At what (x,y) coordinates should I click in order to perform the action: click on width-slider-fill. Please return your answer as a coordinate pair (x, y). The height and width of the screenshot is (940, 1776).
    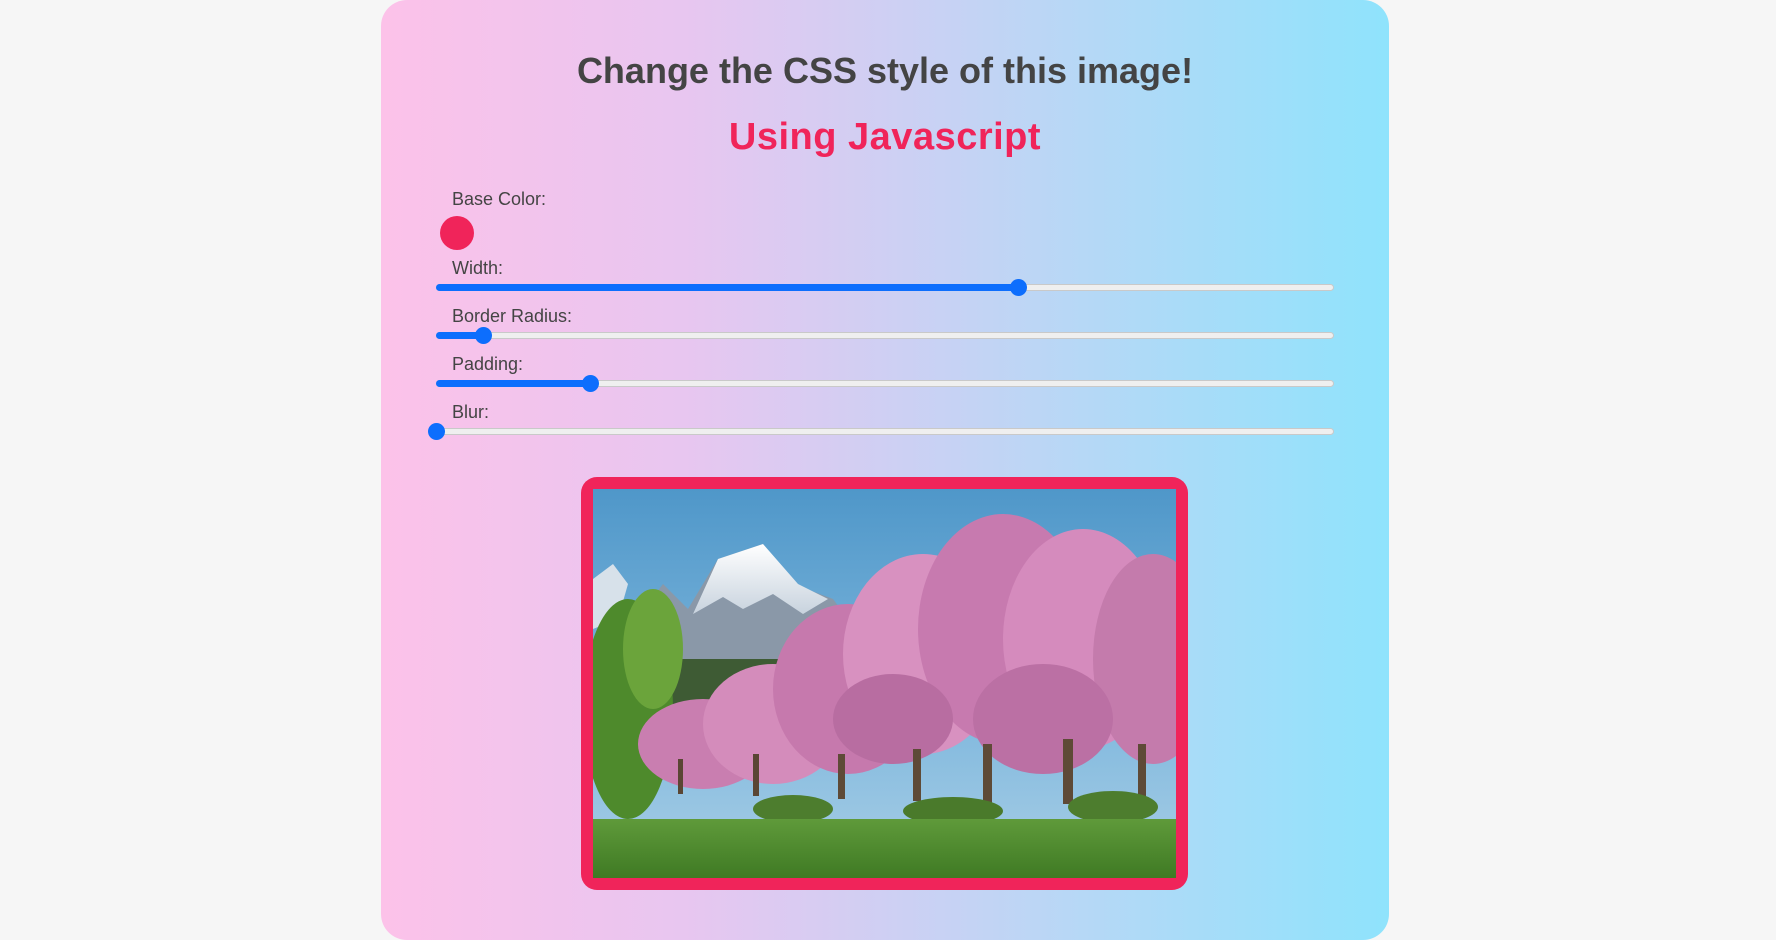
    Looking at the image, I should click on (727, 287).